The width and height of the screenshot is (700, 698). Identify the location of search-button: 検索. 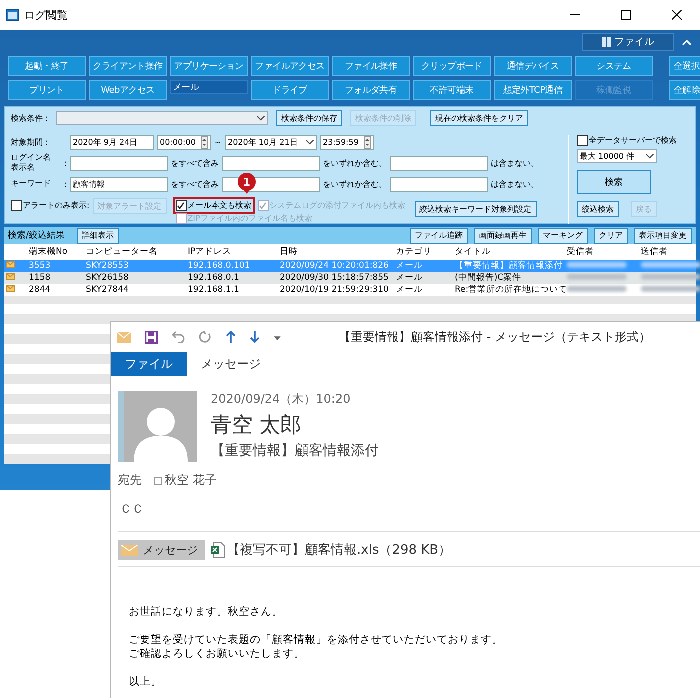
(614, 182).